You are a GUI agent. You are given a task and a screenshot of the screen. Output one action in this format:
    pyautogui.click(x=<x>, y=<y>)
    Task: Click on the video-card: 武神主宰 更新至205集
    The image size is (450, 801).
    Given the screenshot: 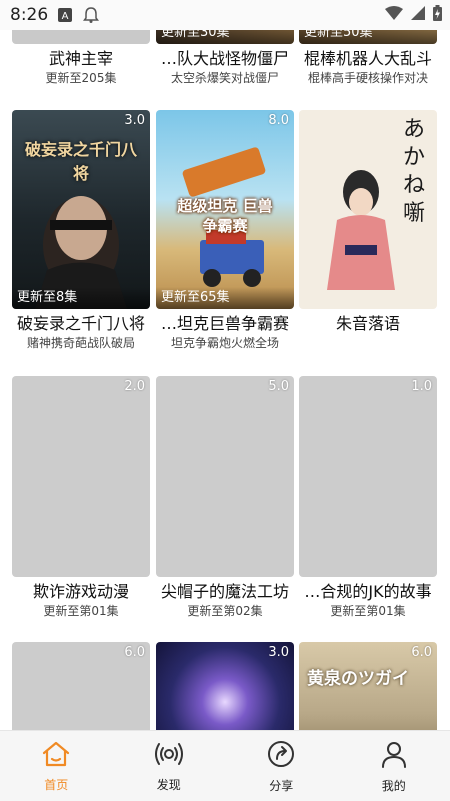 What is the action you would take?
    pyautogui.click(x=81, y=58)
    